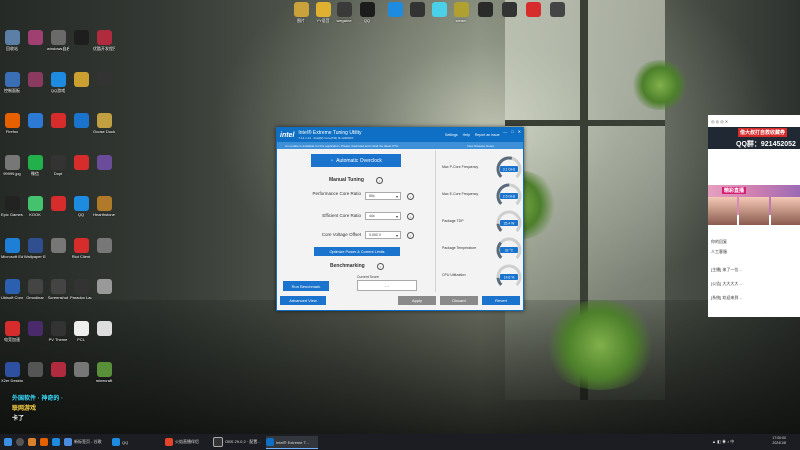 This screenshot has width=800, height=450. I want to click on desktop-icon: Hearthstone, so click(104, 206).